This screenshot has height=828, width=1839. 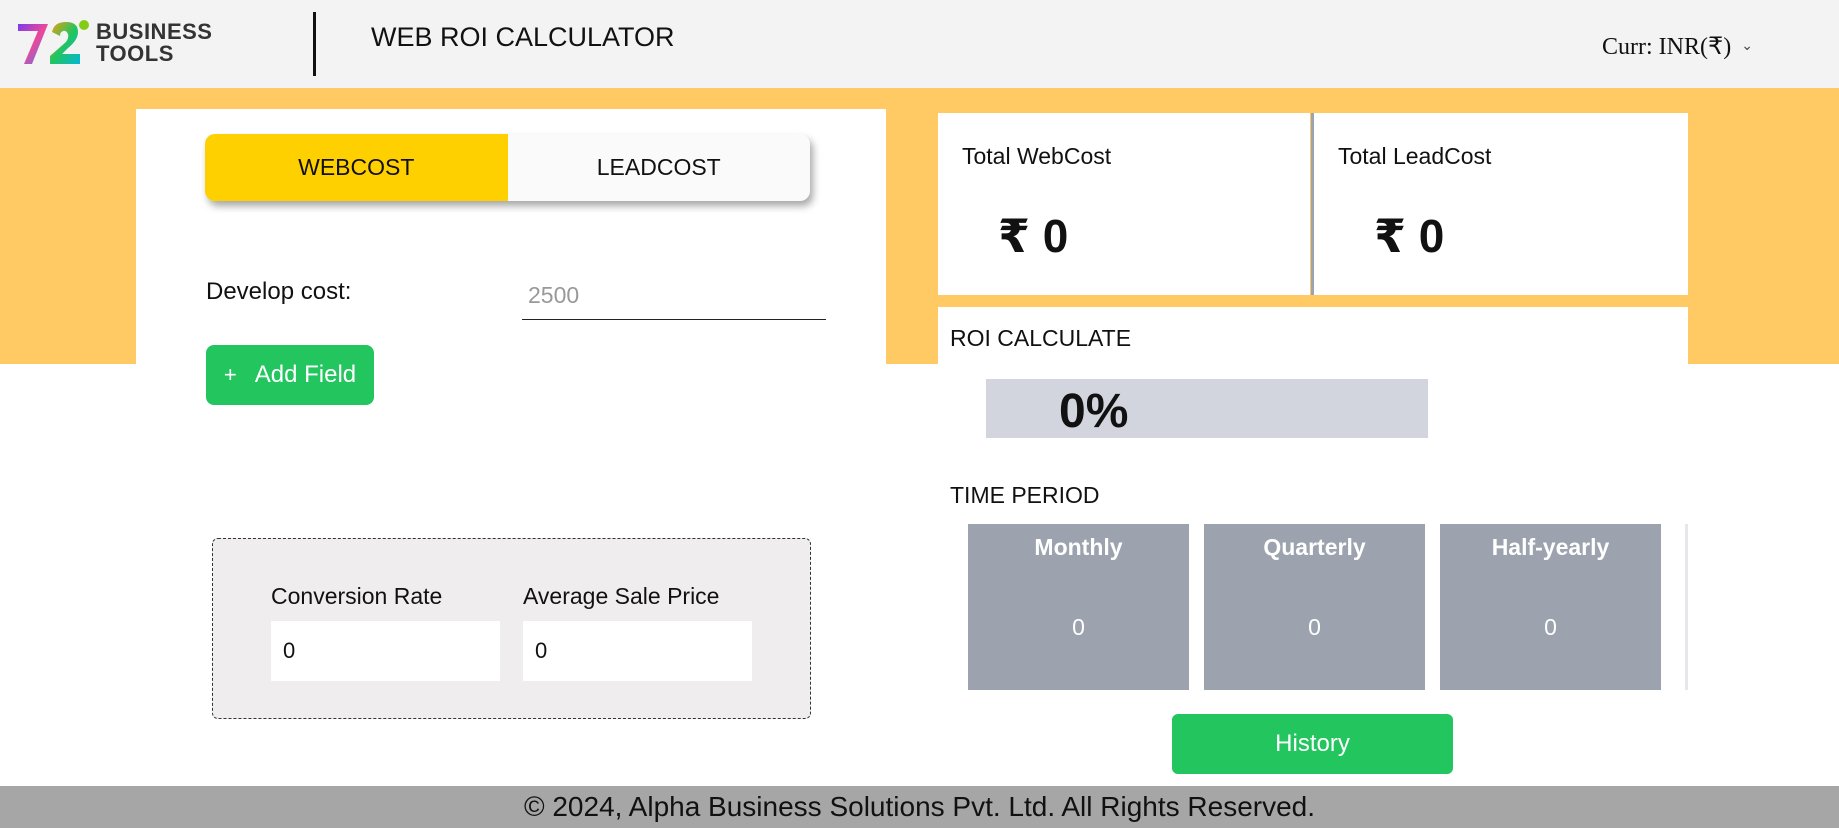 I want to click on period-name: Half-yearly, so click(x=1550, y=547).